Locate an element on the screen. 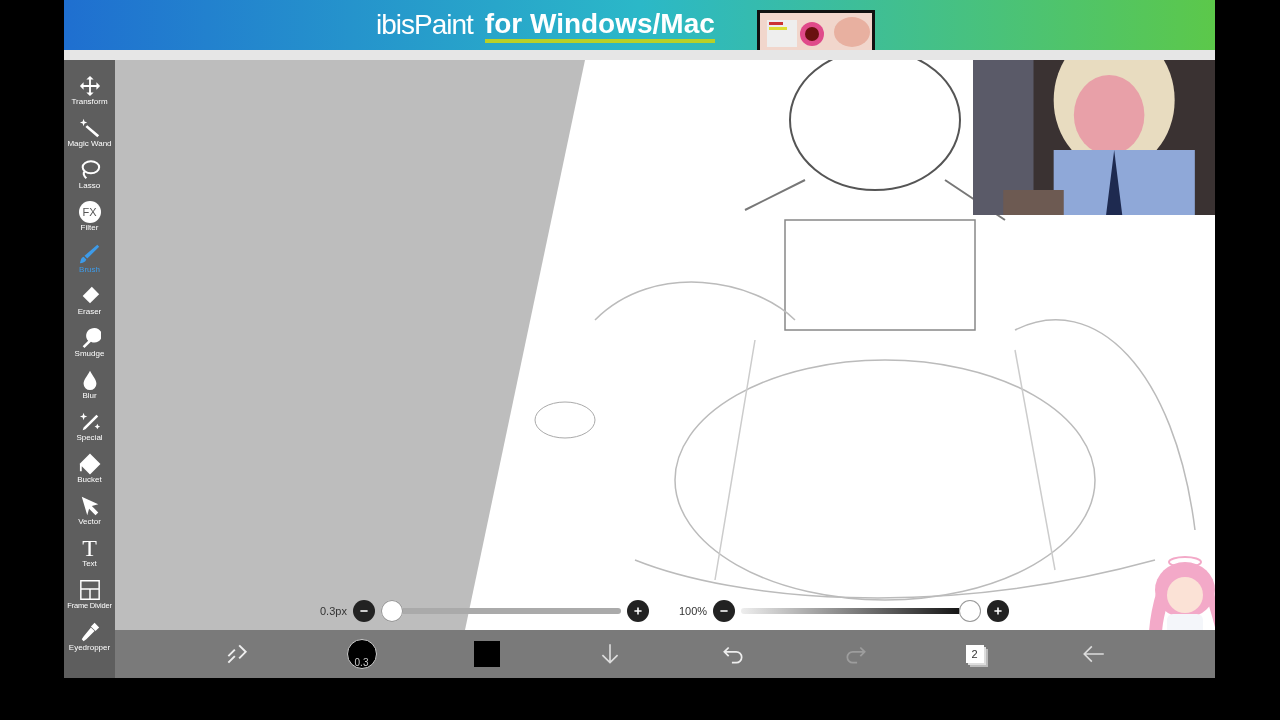  tool-button: Vector is located at coordinates (89, 511).